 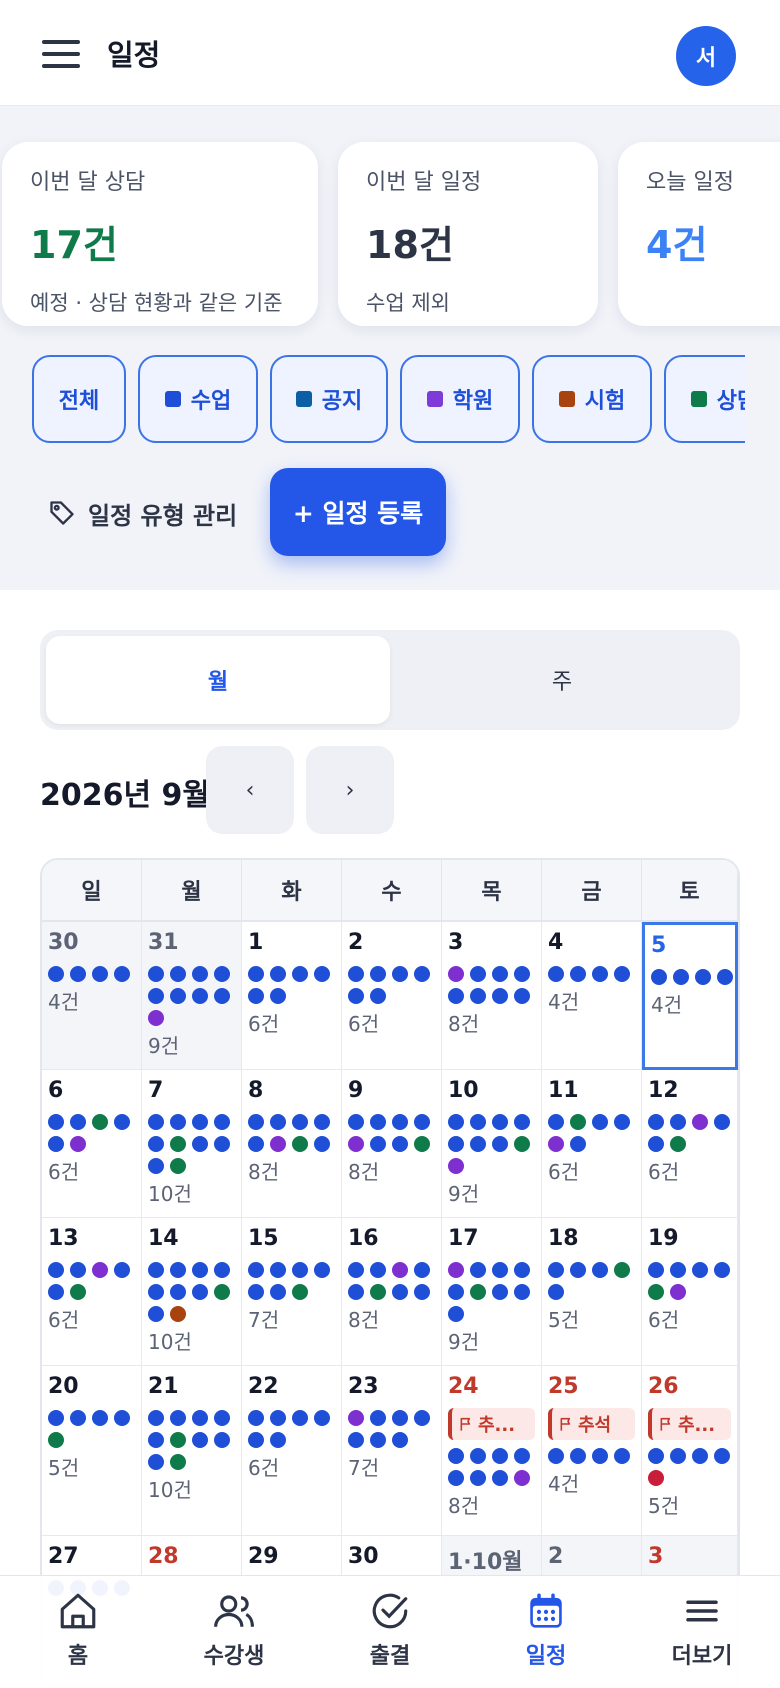 What do you see at coordinates (492, 1451) in the screenshot?
I see `calendar-day: 24 추... 8건` at bounding box center [492, 1451].